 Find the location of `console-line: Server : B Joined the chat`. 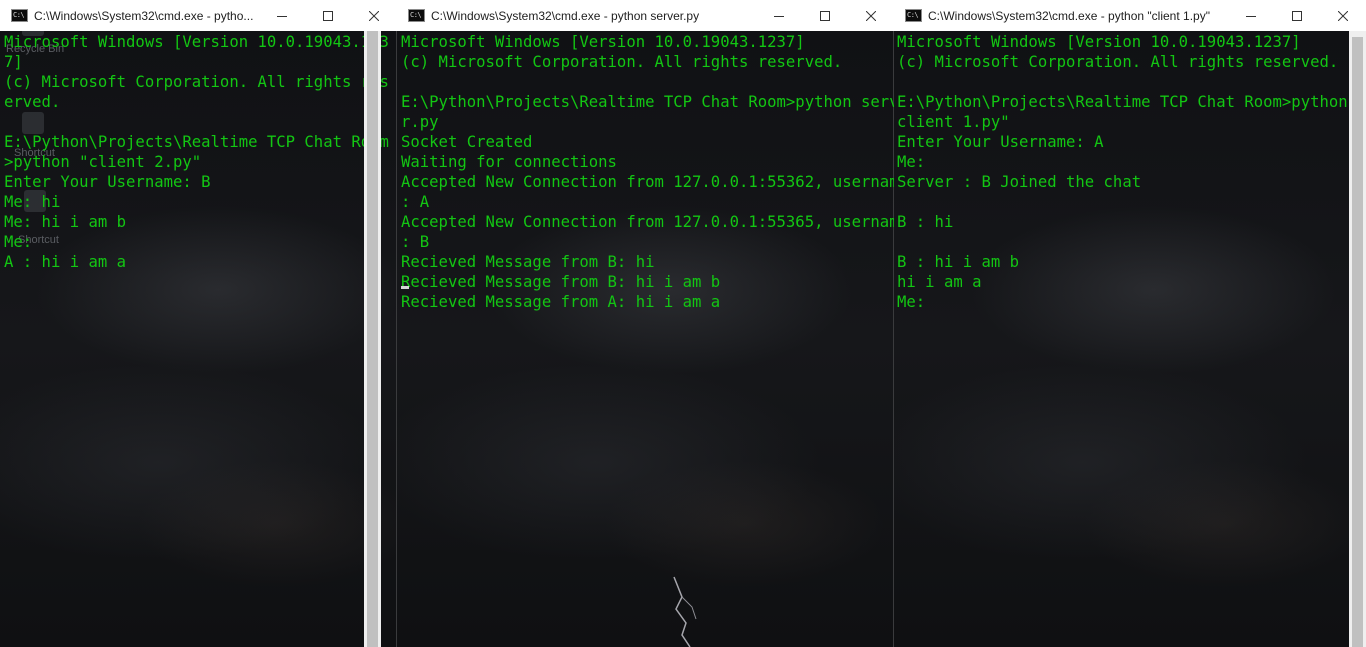

console-line: Server : B Joined the chat is located at coordinates (1019, 182).